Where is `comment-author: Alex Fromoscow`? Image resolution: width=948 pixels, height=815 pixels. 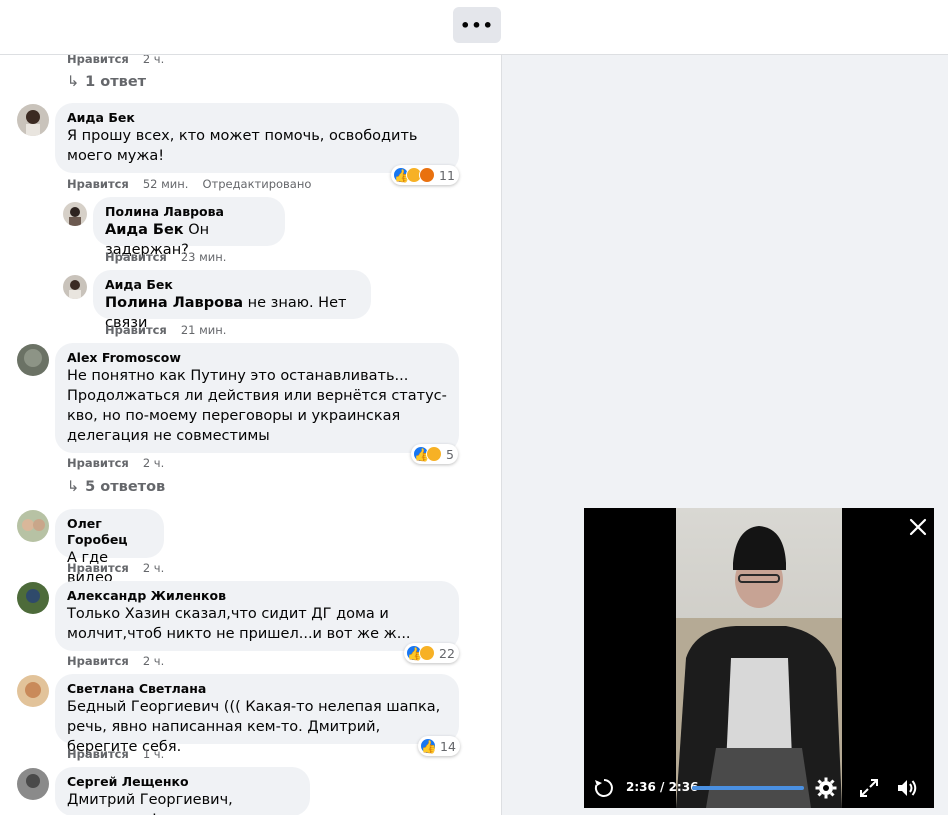
comment-author: Alex Fromoscow is located at coordinates (257, 358).